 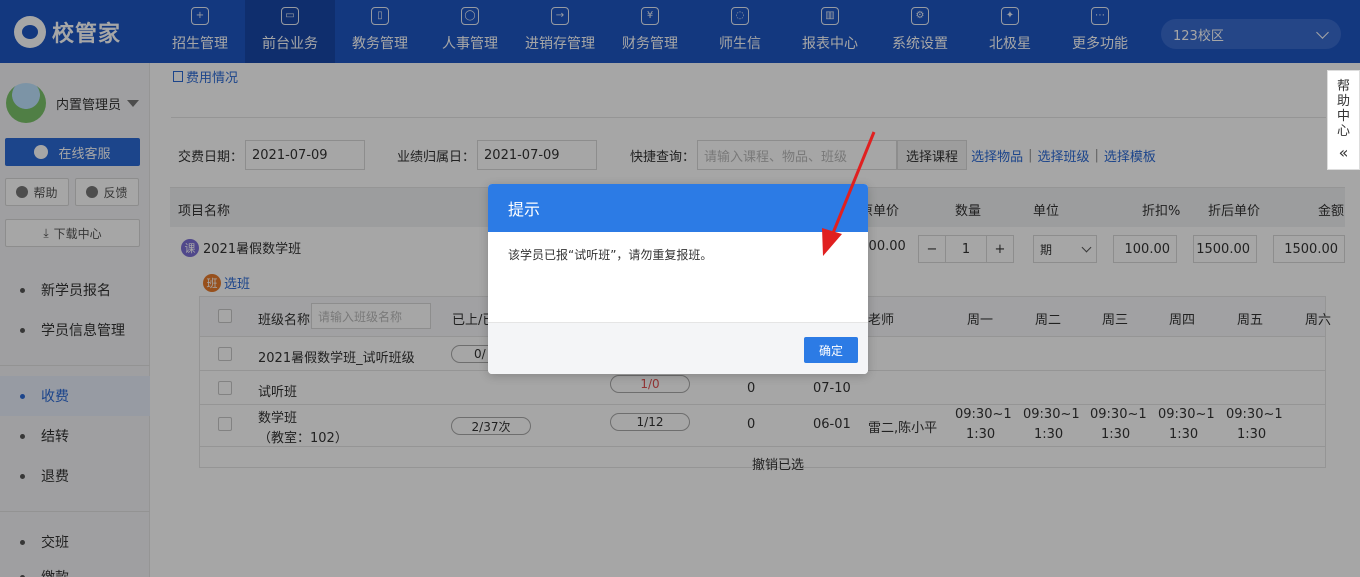 I want to click on dialog-title: 提示, so click(x=524, y=209).